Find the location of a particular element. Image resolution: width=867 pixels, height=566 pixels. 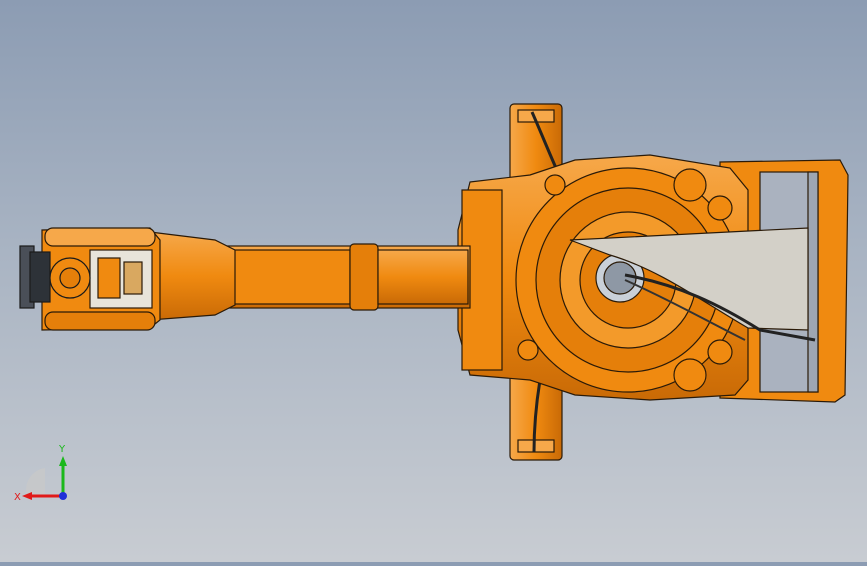

orientation-triad: Y X is located at coordinates (45, 474).